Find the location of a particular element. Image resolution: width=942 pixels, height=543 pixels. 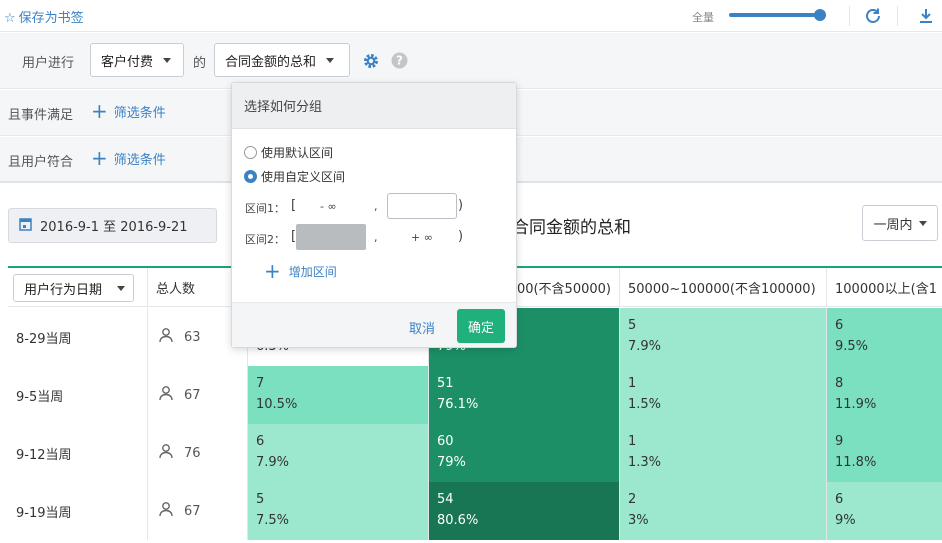

table-row: 9-12当周 76 6 7.9% 60 79% 1 1.3% 9 11.8% is located at coordinates (475, 453).